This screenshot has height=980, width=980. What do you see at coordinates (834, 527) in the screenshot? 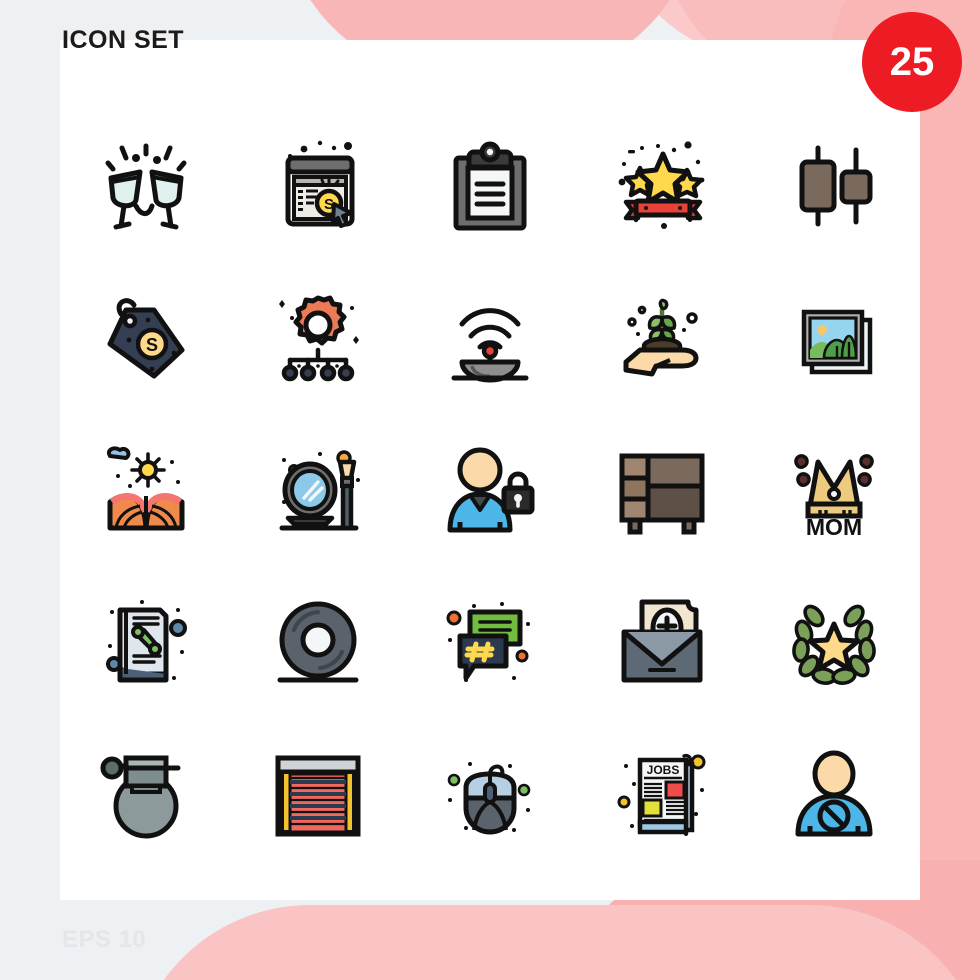
I see `mom-crown-label: MOM` at bounding box center [834, 527].